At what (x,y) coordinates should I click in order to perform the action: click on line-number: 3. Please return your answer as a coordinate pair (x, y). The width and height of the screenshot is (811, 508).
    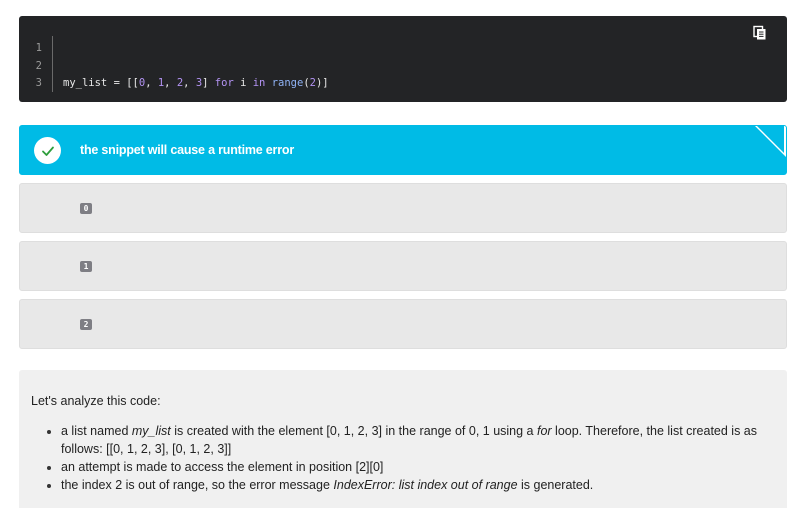
    Looking at the image, I should click on (38, 83).